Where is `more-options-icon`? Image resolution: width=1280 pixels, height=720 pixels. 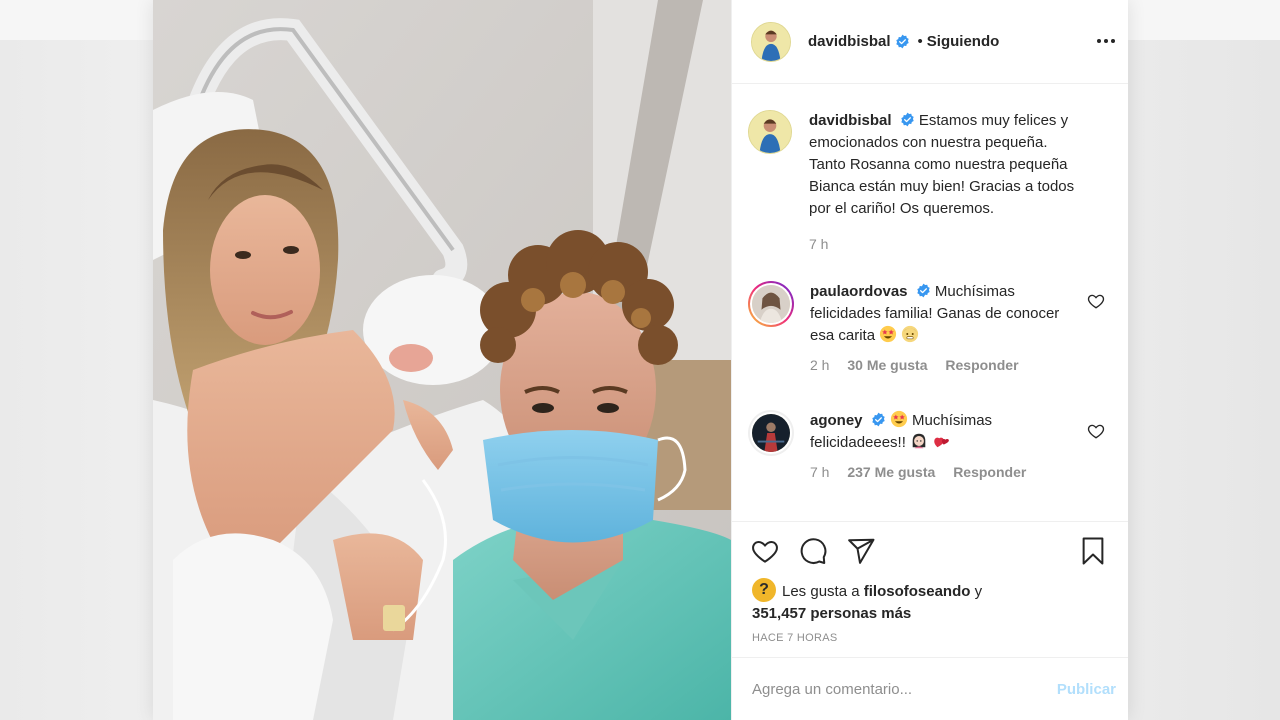
more-options-icon is located at coordinates (1106, 41).